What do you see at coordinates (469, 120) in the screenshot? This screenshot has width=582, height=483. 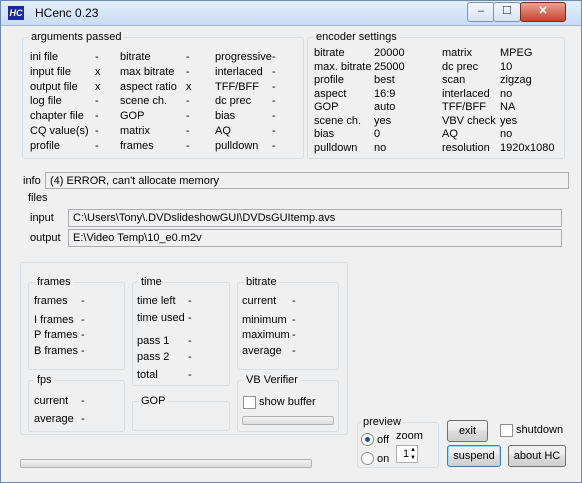 I see `encoder-setting-label: VBV check` at bounding box center [469, 120].